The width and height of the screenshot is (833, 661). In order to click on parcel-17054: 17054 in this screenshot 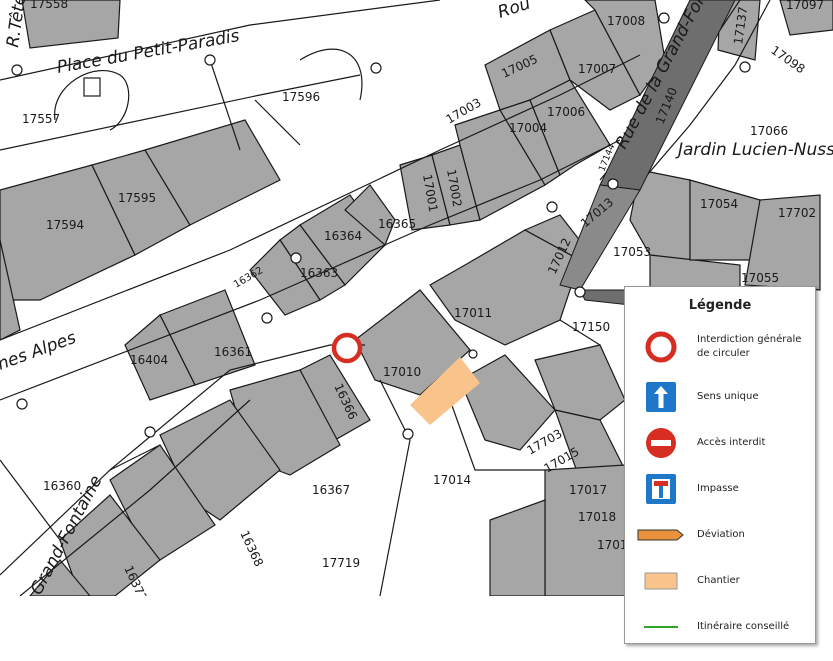, I will do `click(719, 204)`.